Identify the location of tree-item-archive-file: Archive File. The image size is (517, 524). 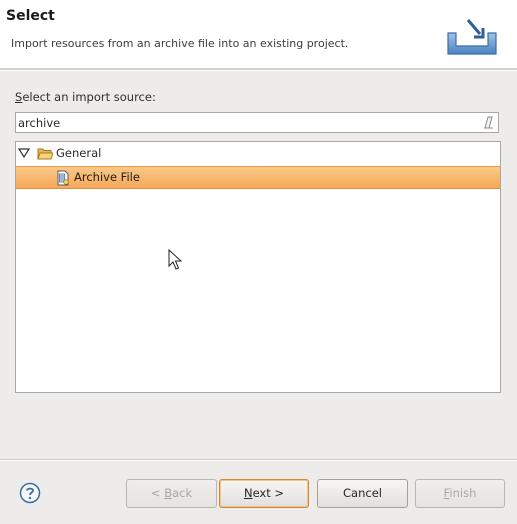
(258, 177).